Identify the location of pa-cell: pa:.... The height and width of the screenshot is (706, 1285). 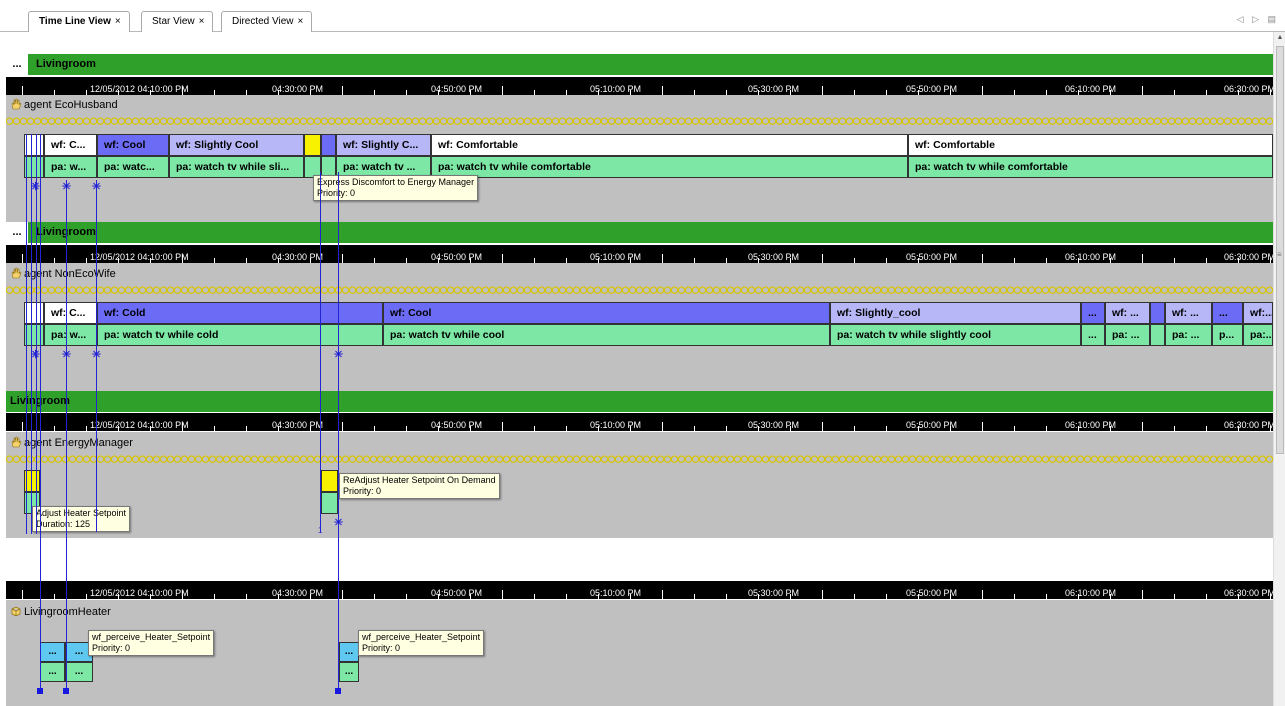
(1258, 335).